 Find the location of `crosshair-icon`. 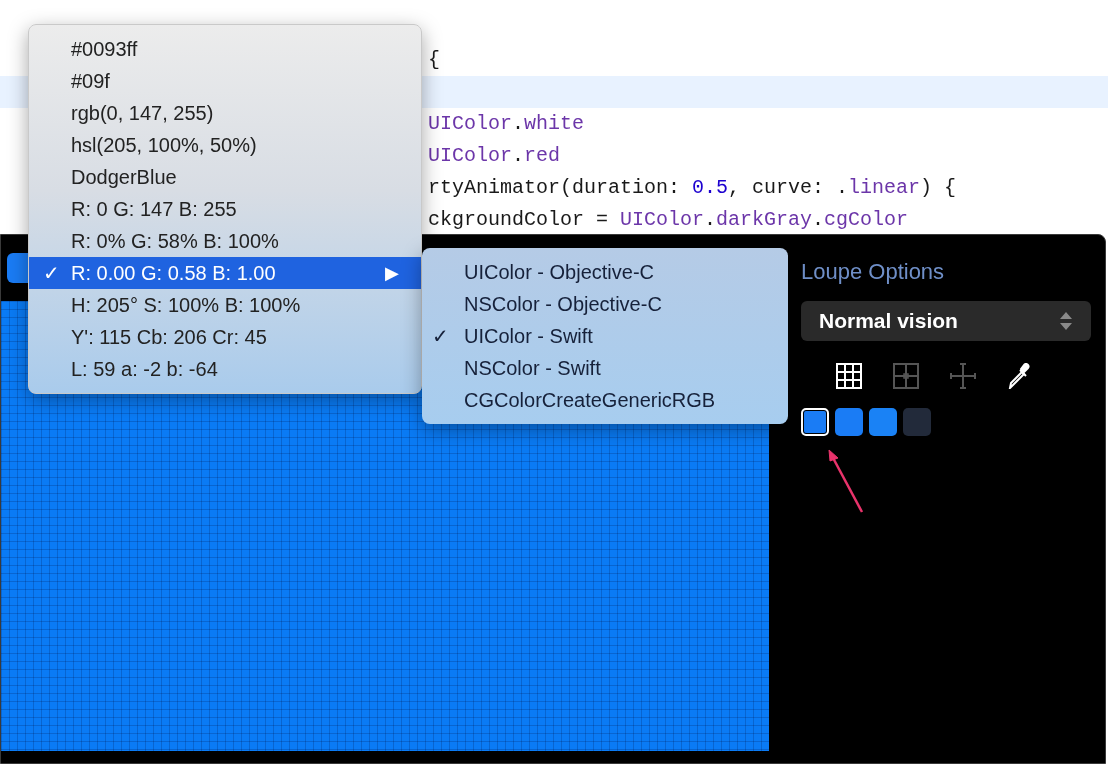

crosshair-icon is located at coordinates (963, 376).